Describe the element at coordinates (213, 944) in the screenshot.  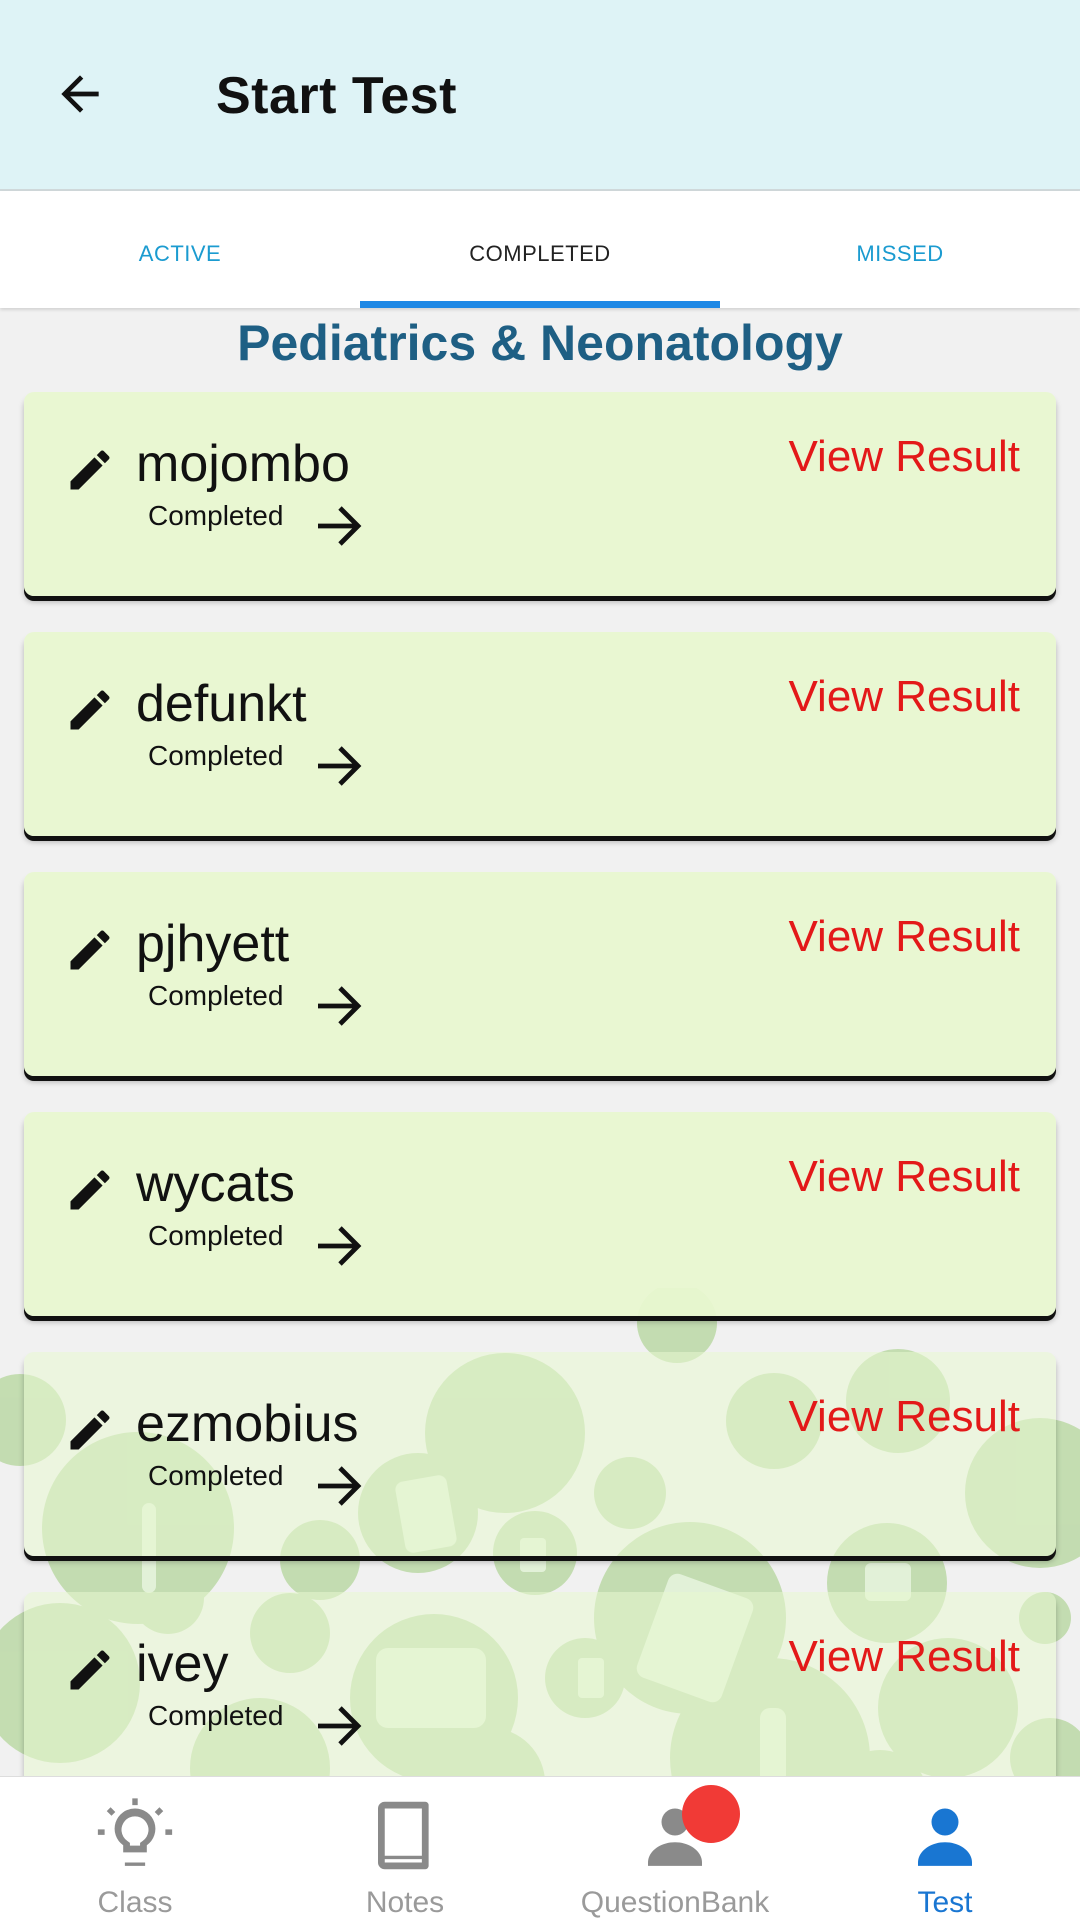
I see `test-name: pjhyett` at that location.